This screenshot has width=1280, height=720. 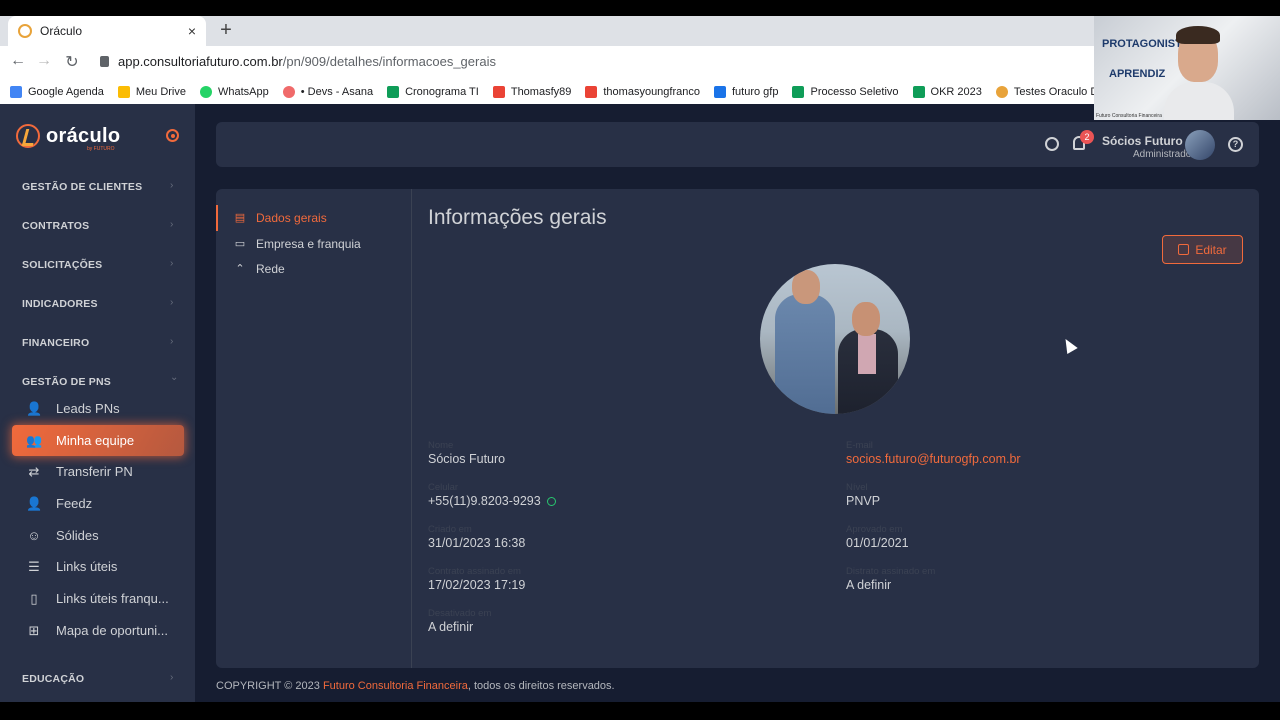 What do you see at coordinates (859, 445) in the screenshot?
I see `field-label-email: E-mail` at bounding box center [859, 445].